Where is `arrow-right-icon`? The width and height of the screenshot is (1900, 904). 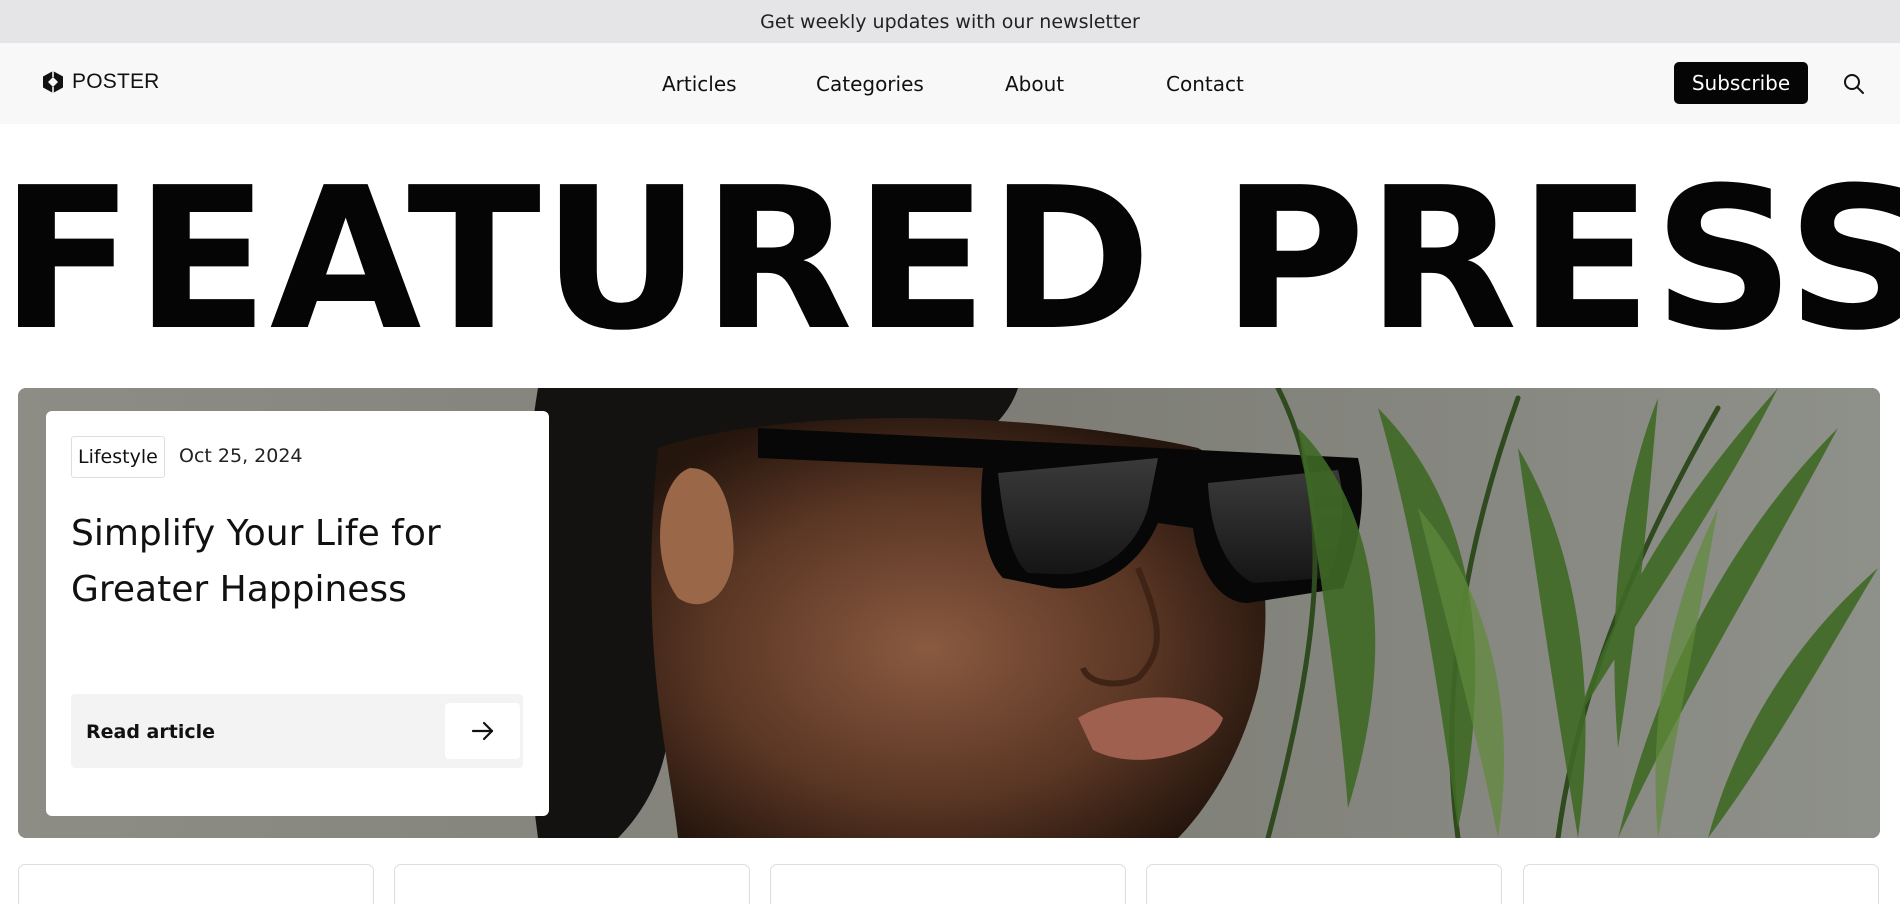 arrow-right-icon is located at coordinates (482, 731).